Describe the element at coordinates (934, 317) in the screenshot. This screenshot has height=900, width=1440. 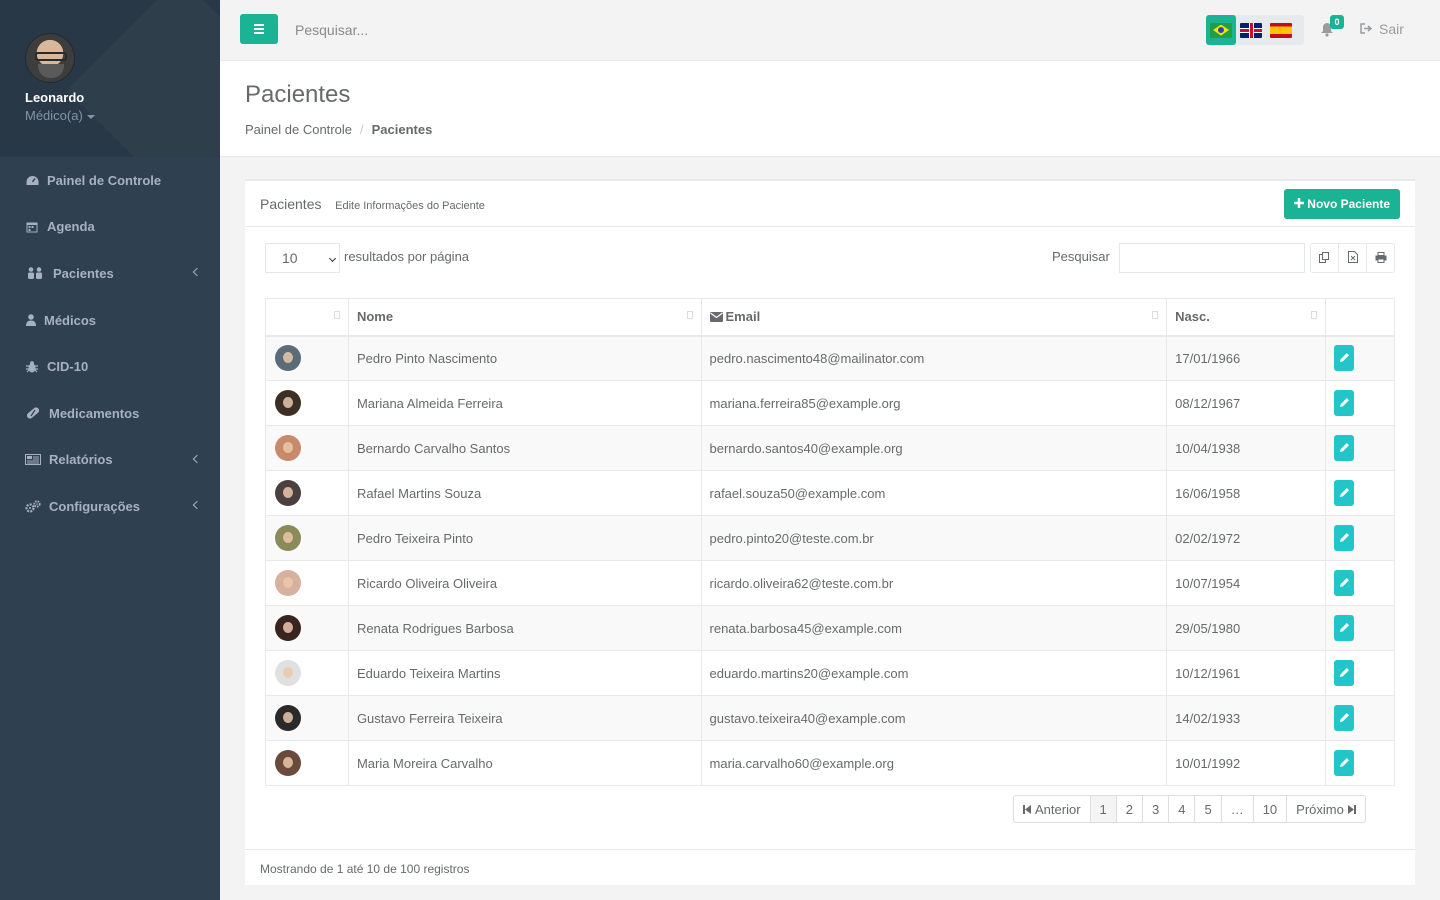
I see `column-email: Email` at that location.